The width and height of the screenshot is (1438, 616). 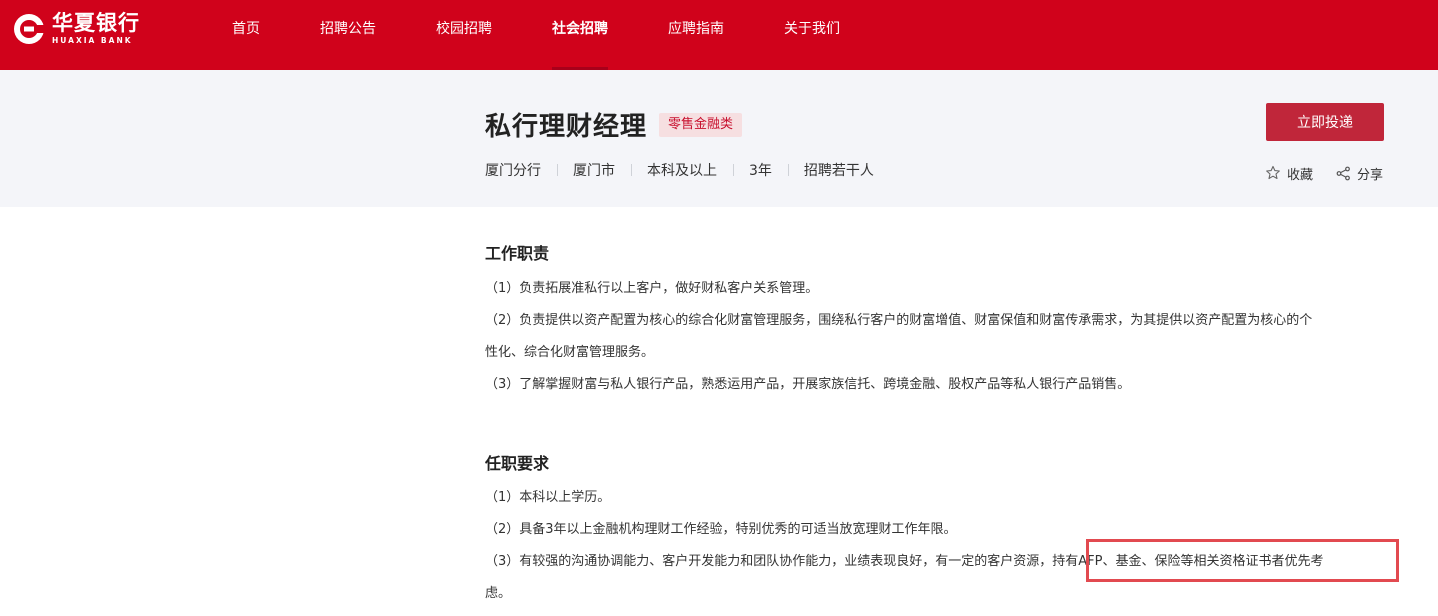 What do you see at coordinates (498, 593) in the screenshot?
I see `requirement-line: 虑。` at bounding box center [498, 593].